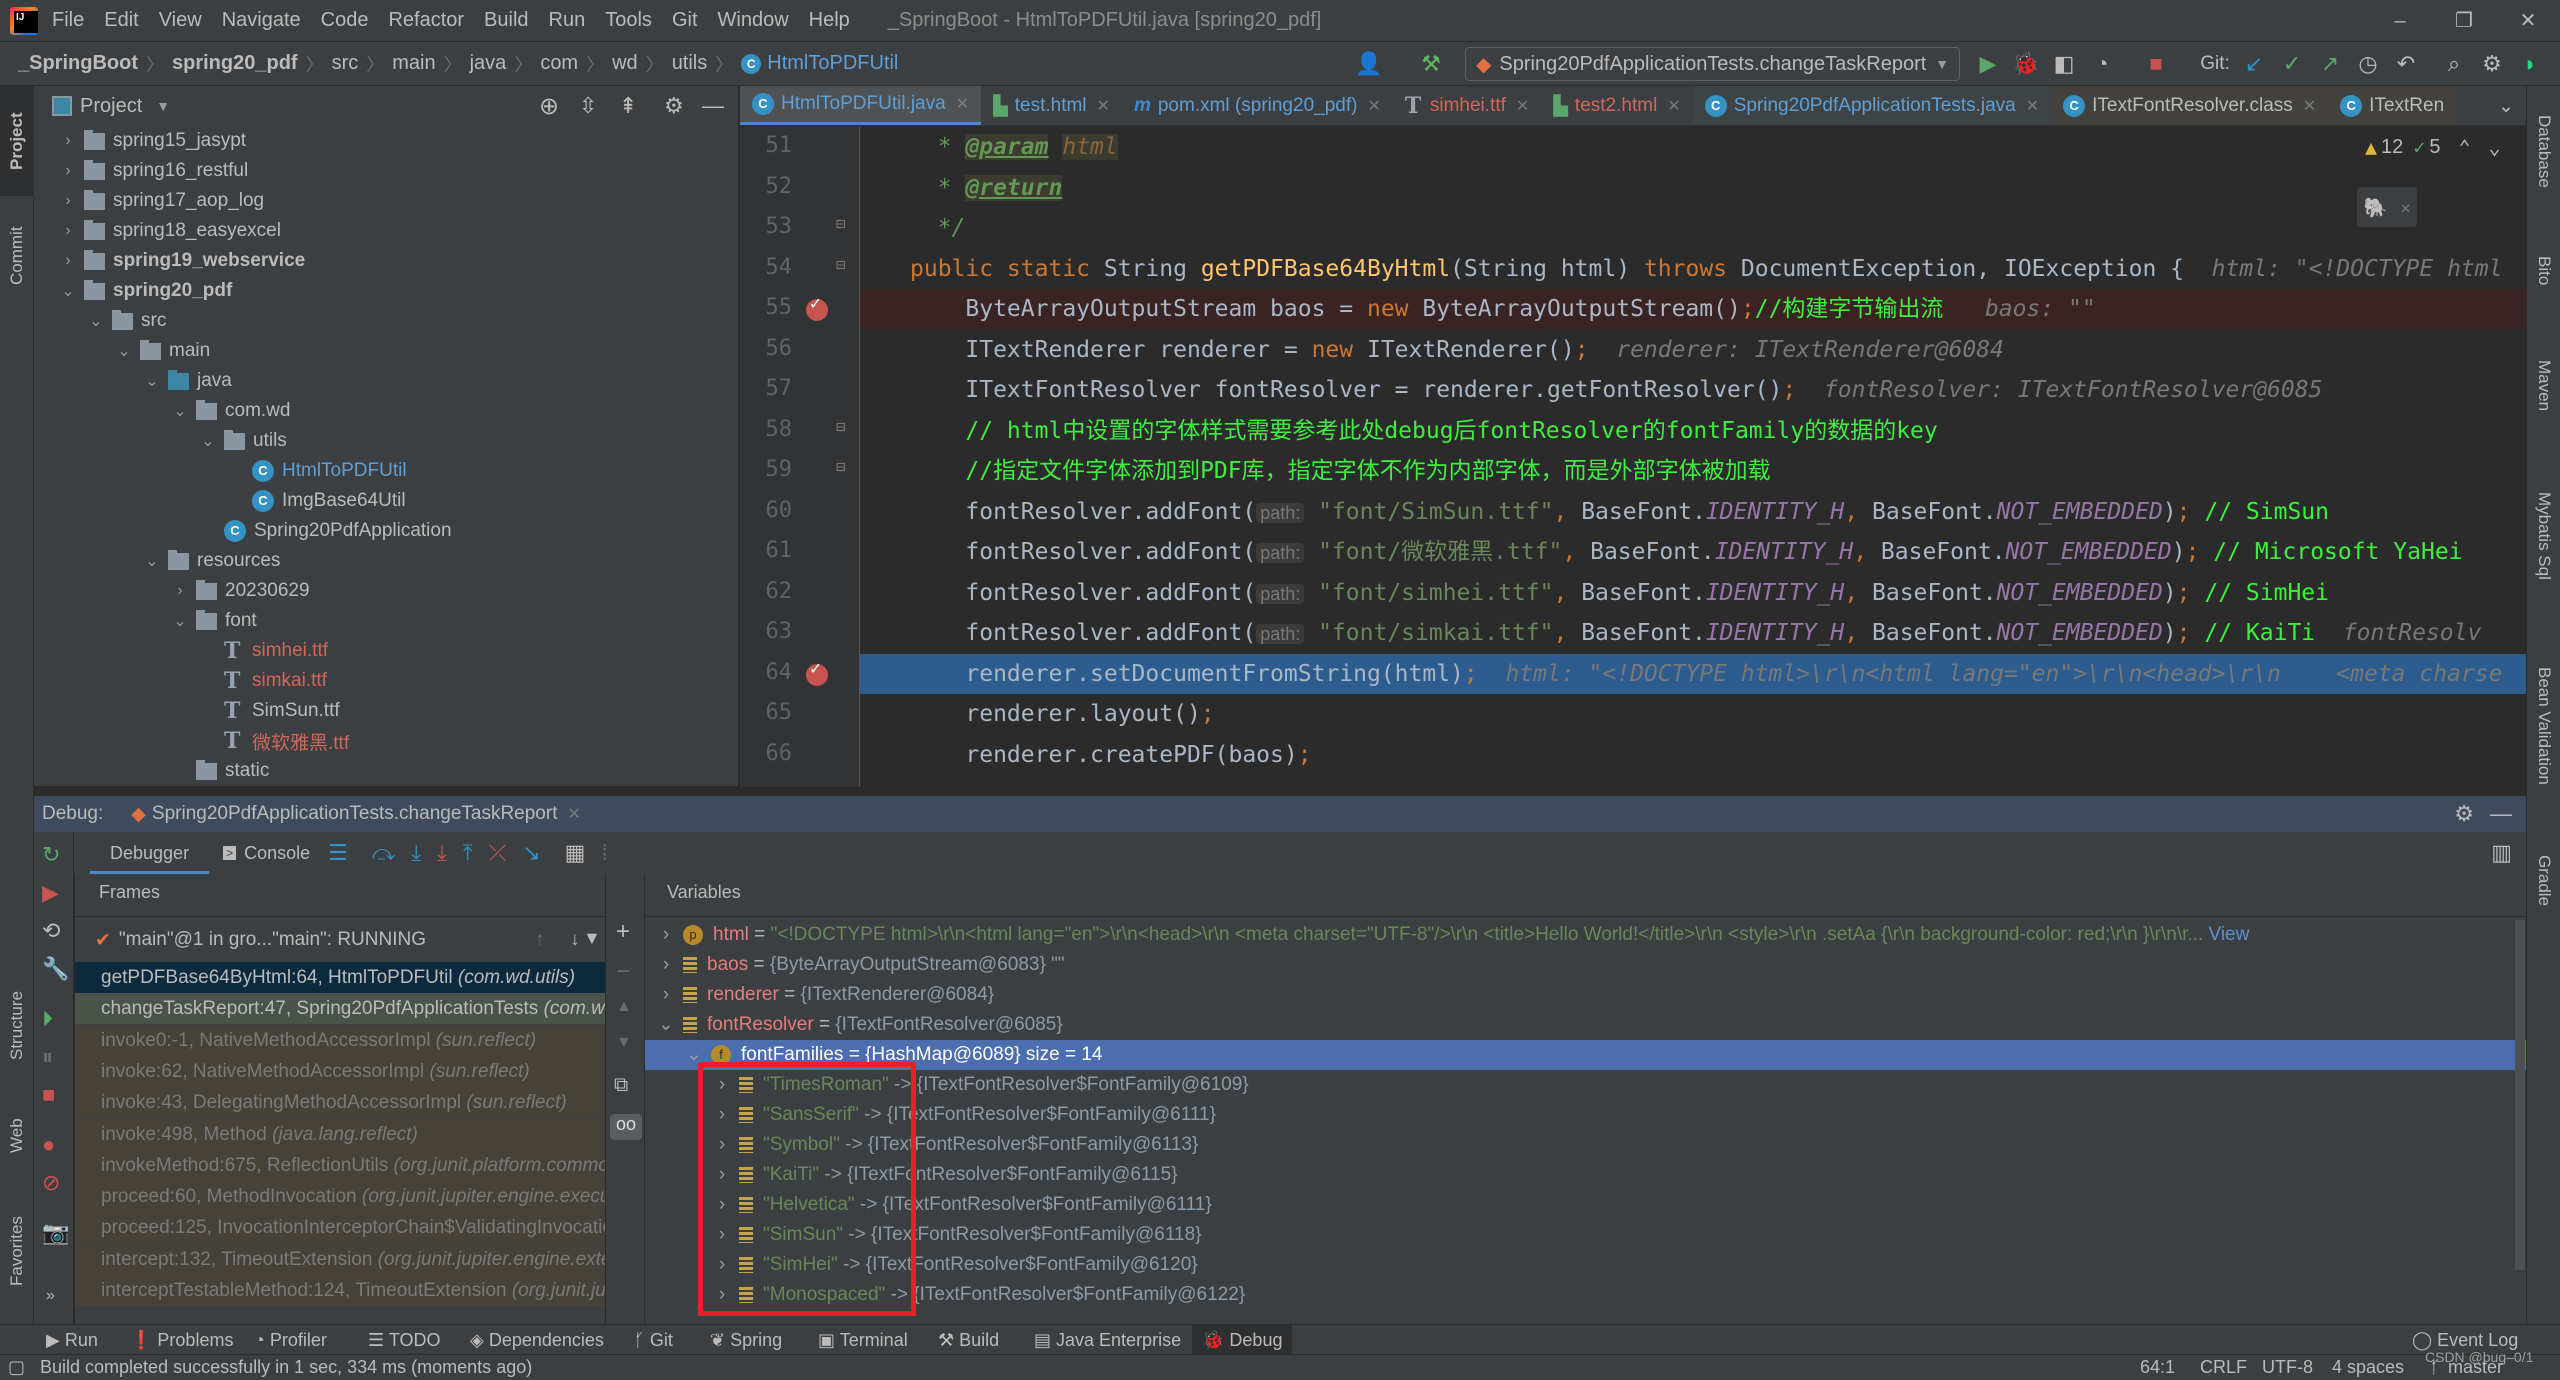 This screenshot has width=2560, height=1380. Describe the element at coordinates (413, 63) in the screenshot. I see `breadcrumb-main: main` at that location.